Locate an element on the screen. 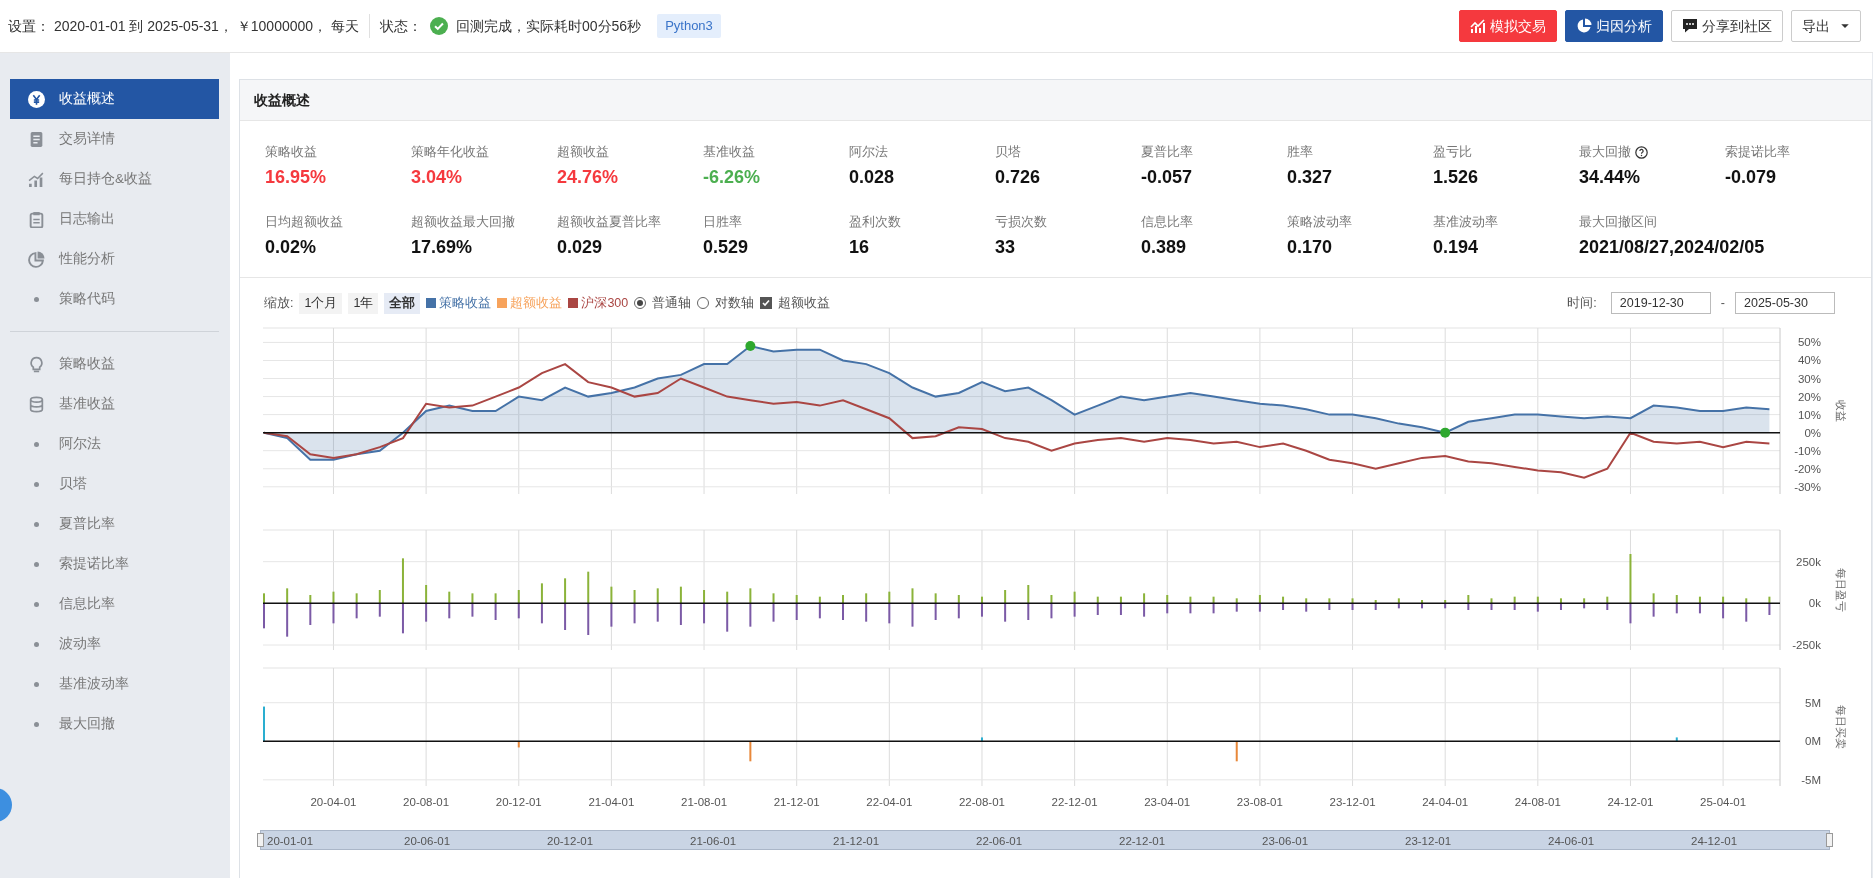 This screenshot has height=878, width=1873. metric-label: 基准波动率 is located at coordinates (1465, 223).